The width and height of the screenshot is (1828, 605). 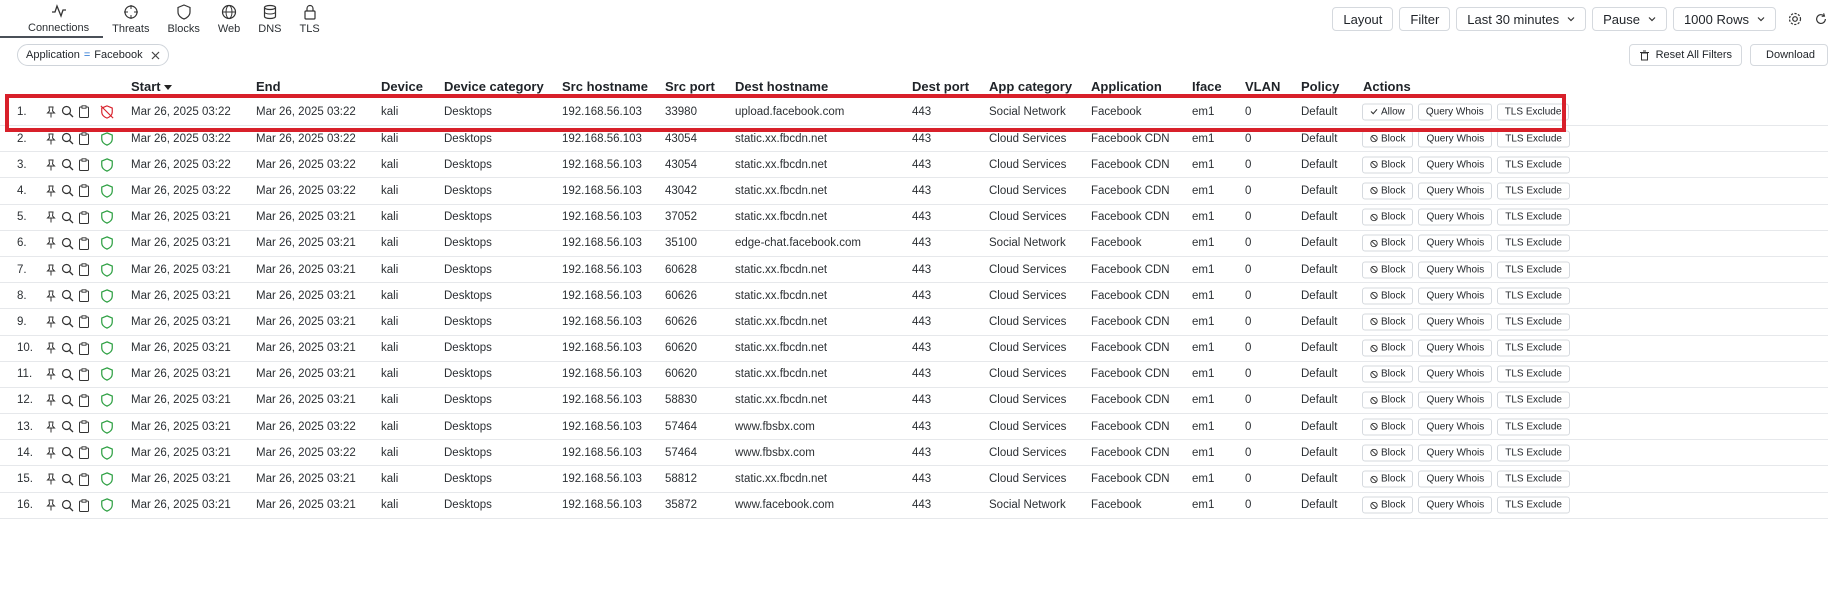 What do you see at coordinates (1320, 86) in the screenshot?
I see `col-policy: Policy` at bounding box center [1320, 86].